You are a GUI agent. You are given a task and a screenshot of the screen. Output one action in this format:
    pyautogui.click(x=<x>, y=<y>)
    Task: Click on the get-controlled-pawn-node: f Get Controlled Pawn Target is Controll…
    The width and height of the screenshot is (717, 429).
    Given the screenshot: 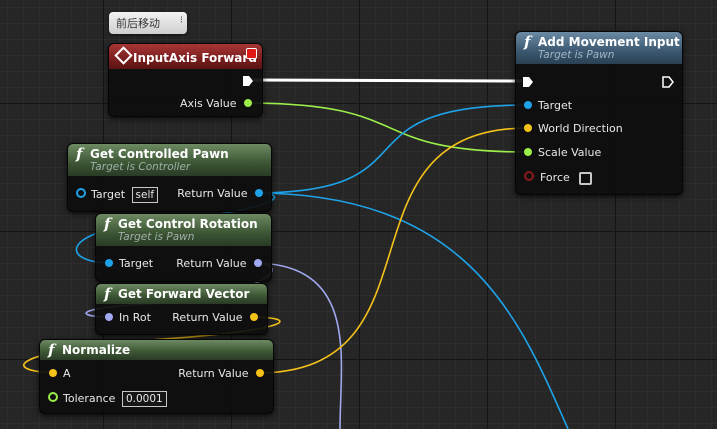 What is the action you would take?
    pyautogui.click(x=169, y=177)
    